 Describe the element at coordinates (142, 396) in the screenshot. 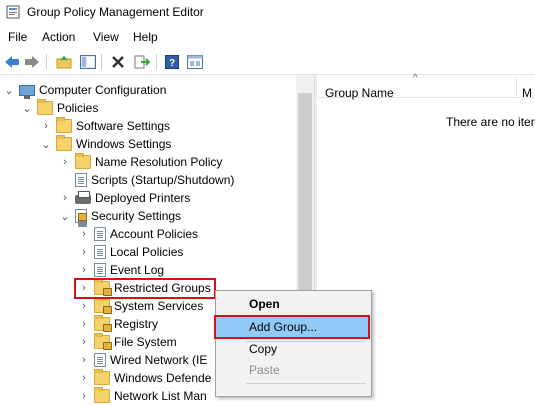

I see `tree-item-network-list-manager: › Network List Man` at that location.